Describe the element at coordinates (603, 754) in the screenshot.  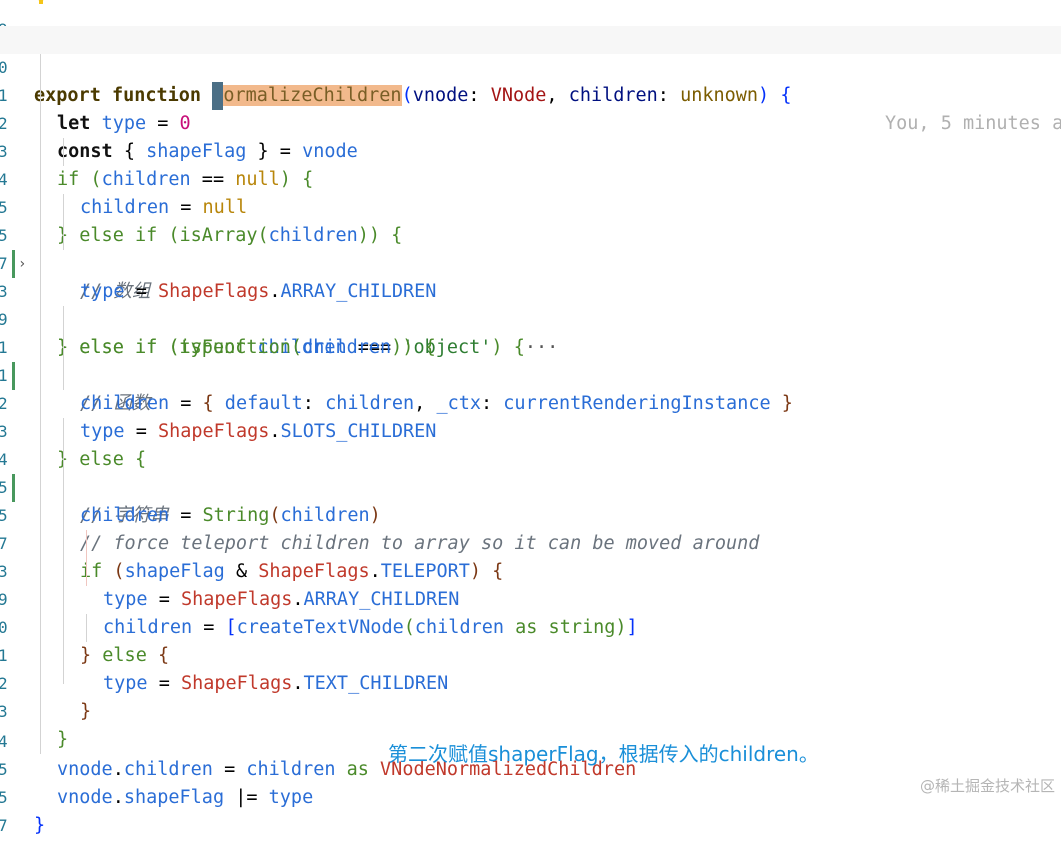
I see `annotation-text: 第二次赋值shaperFlag，根据传入的children。` at that location.